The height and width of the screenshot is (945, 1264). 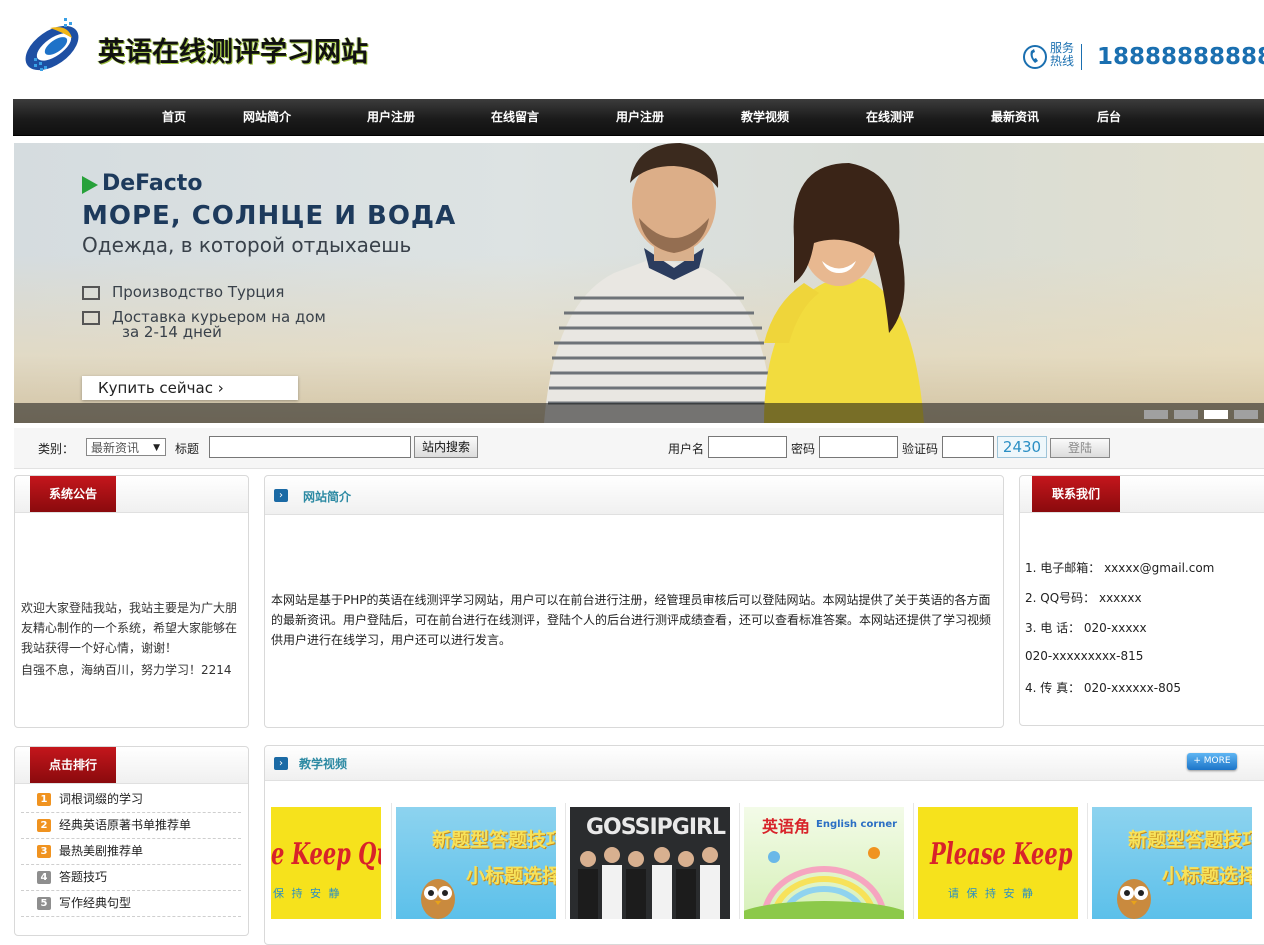 I want to click on ranking-item-label: 写作经典句型, so click(x=95, y=903).